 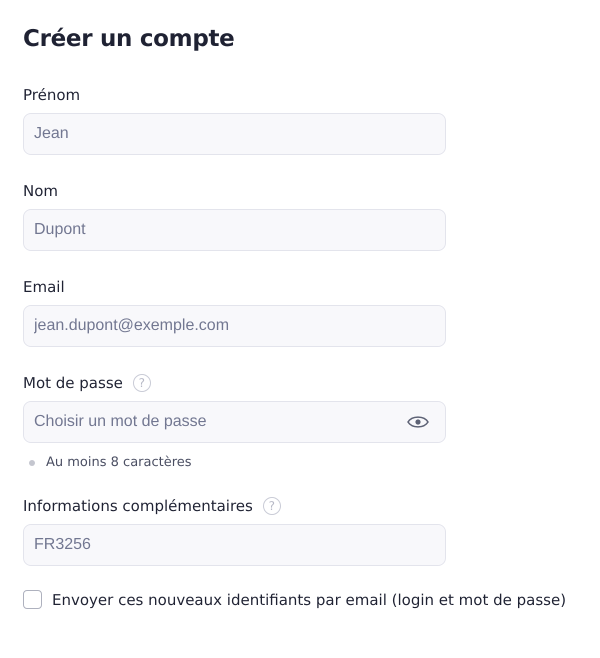 What do you see at coordinates (40, 191) in the screenshot?
I see `field-label: Nom` at bounding box center [40, 191].